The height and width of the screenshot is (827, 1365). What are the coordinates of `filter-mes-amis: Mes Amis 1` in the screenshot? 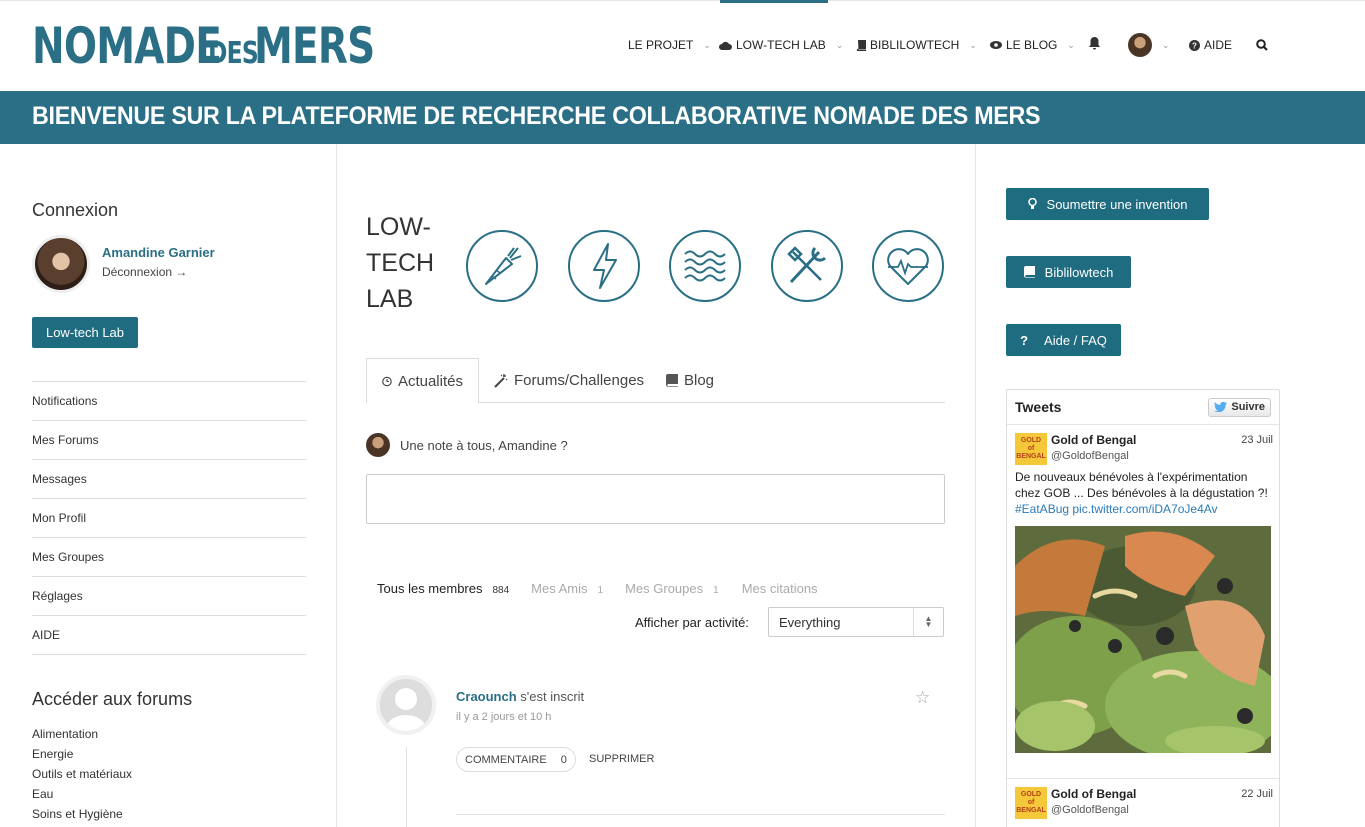 It's located at (567, 588).